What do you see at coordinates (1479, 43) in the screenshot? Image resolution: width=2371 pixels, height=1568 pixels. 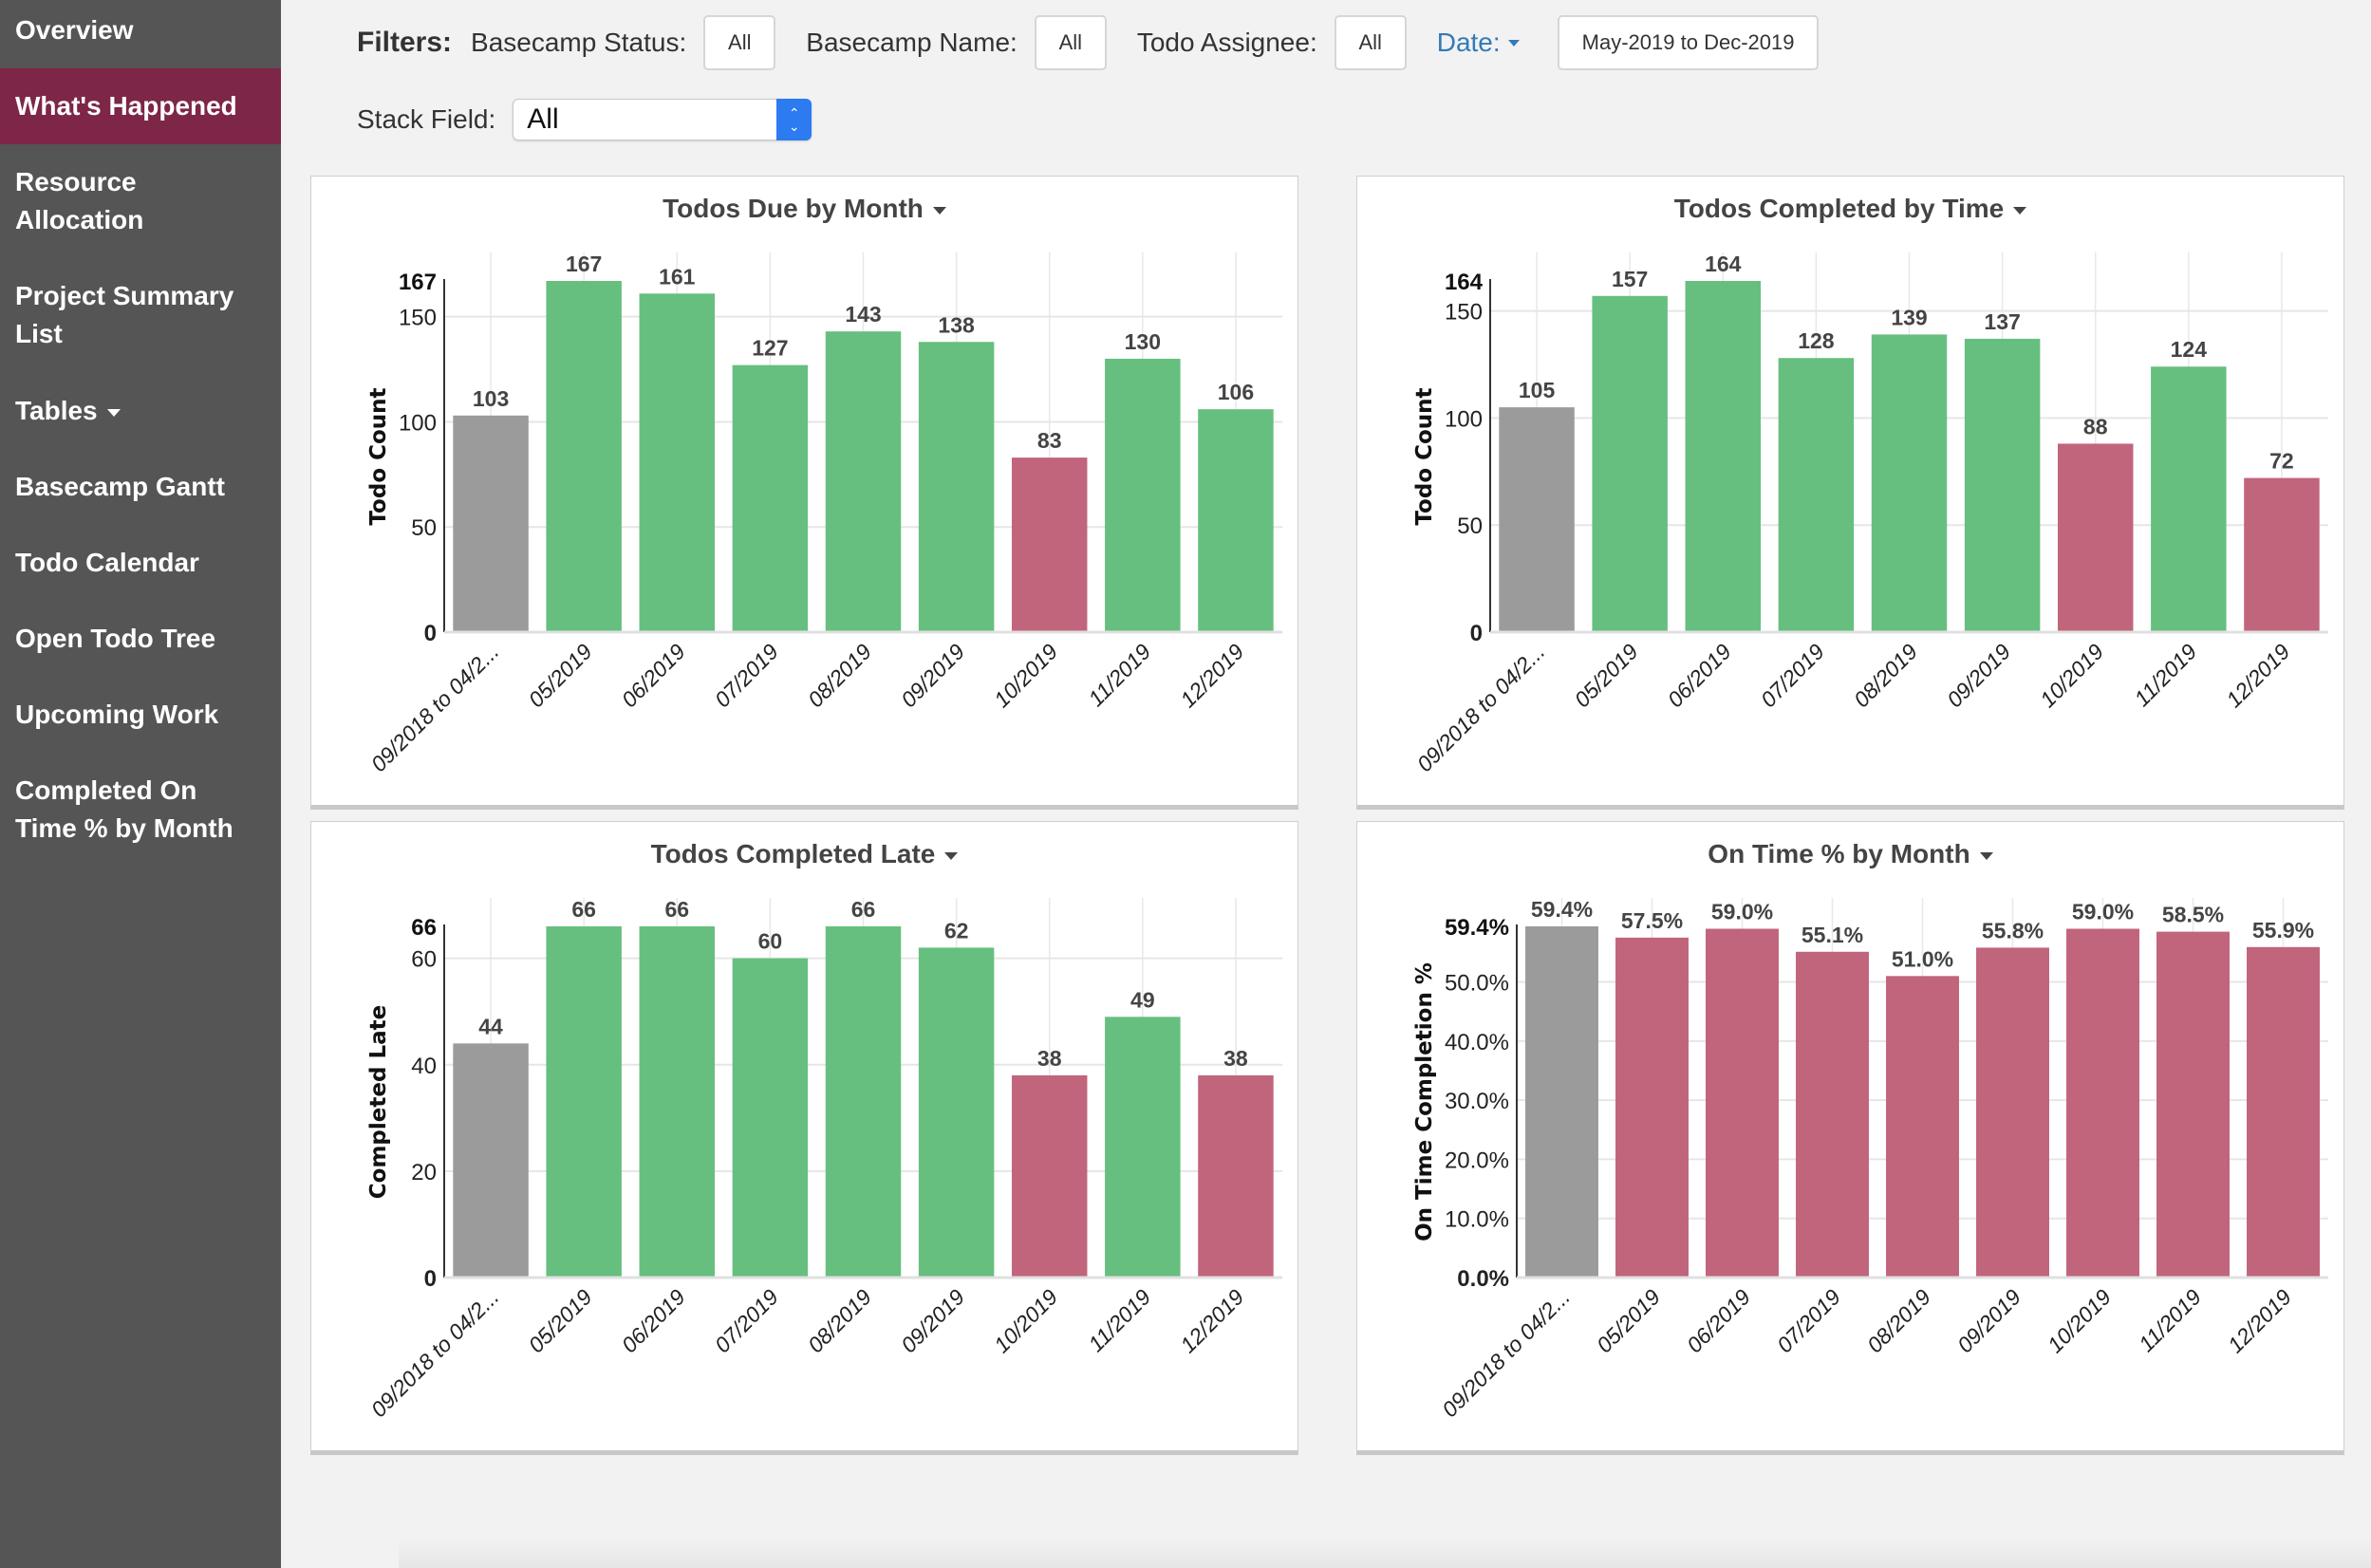 I see `date-filter-dropdown: Date:` at bounding box center [1479, 43].